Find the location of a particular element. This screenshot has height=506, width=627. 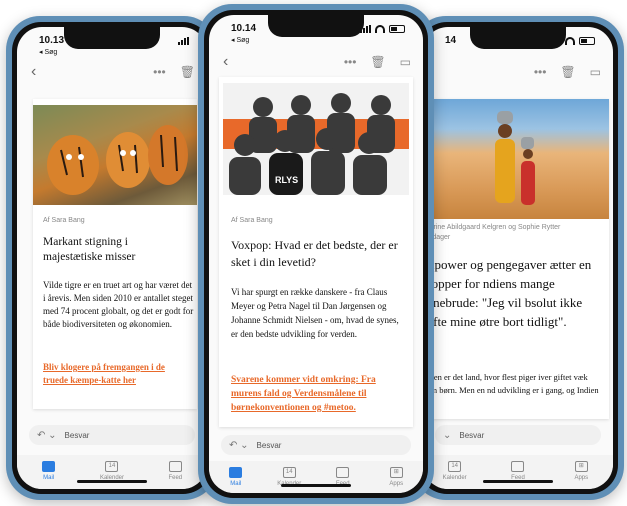

tiger-photo is located at coordinates (115, 155).